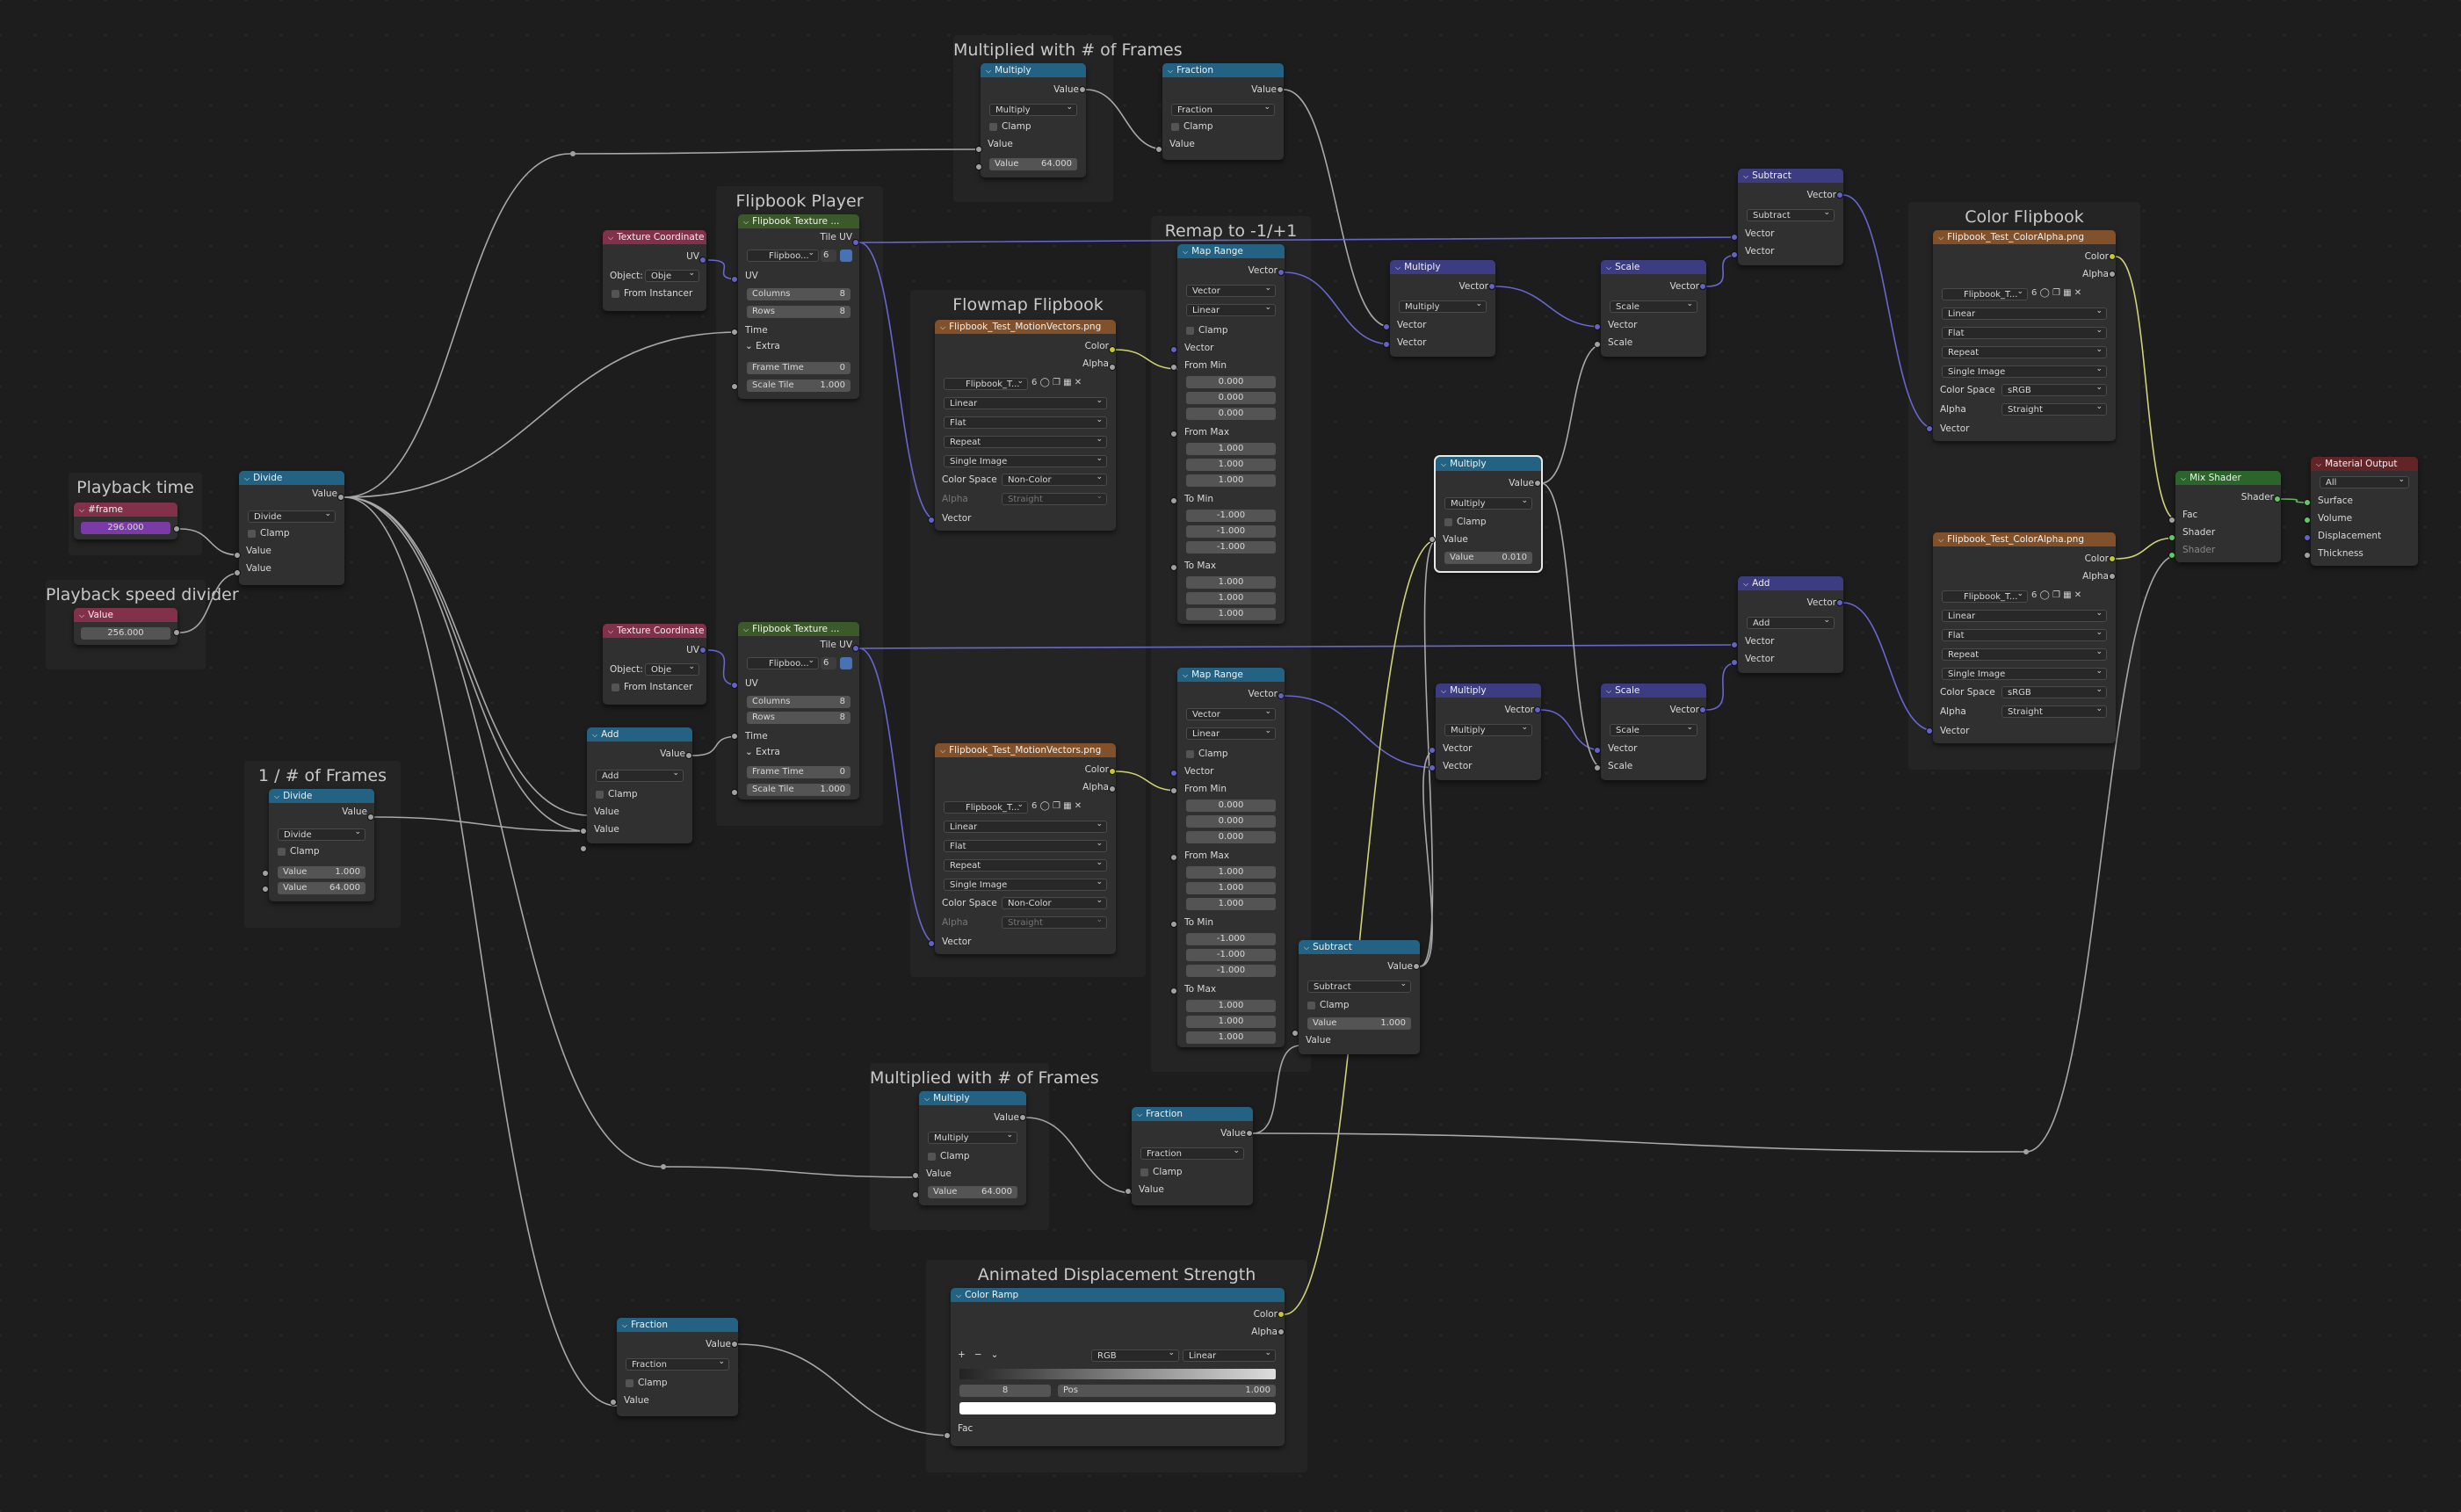 This screenshot has height=1512, width=2461. Describe the element at coordinates (126, 521) in the screenshot. I see `node-frame-value: #frame 296.000` at that location.